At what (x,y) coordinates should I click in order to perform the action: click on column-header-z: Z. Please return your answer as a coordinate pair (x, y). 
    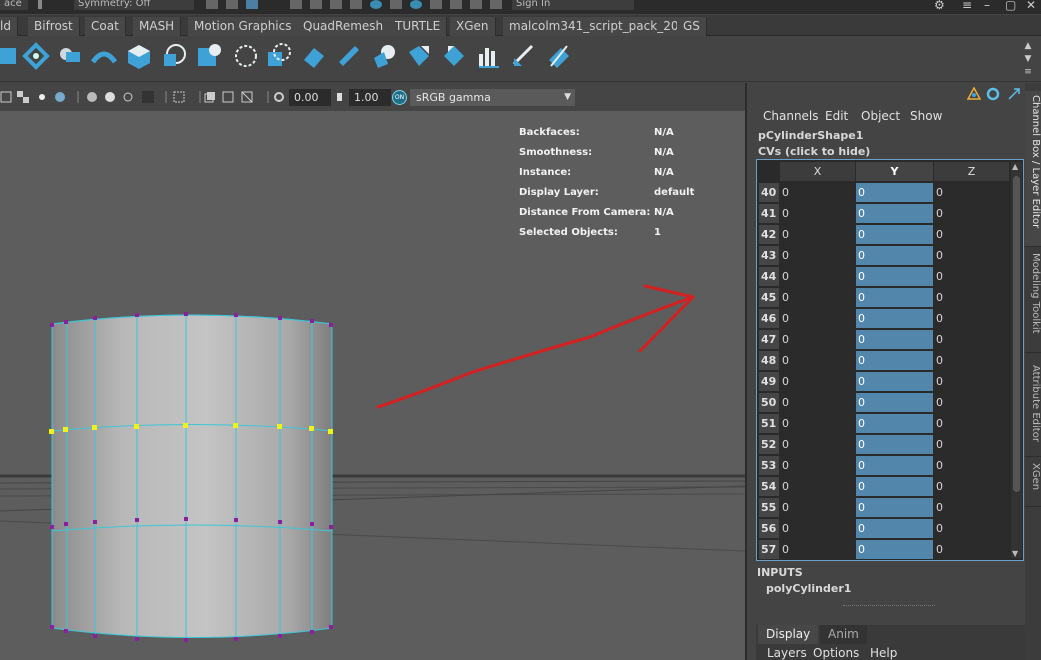
    Looking at the image, I should click on (971, 171).